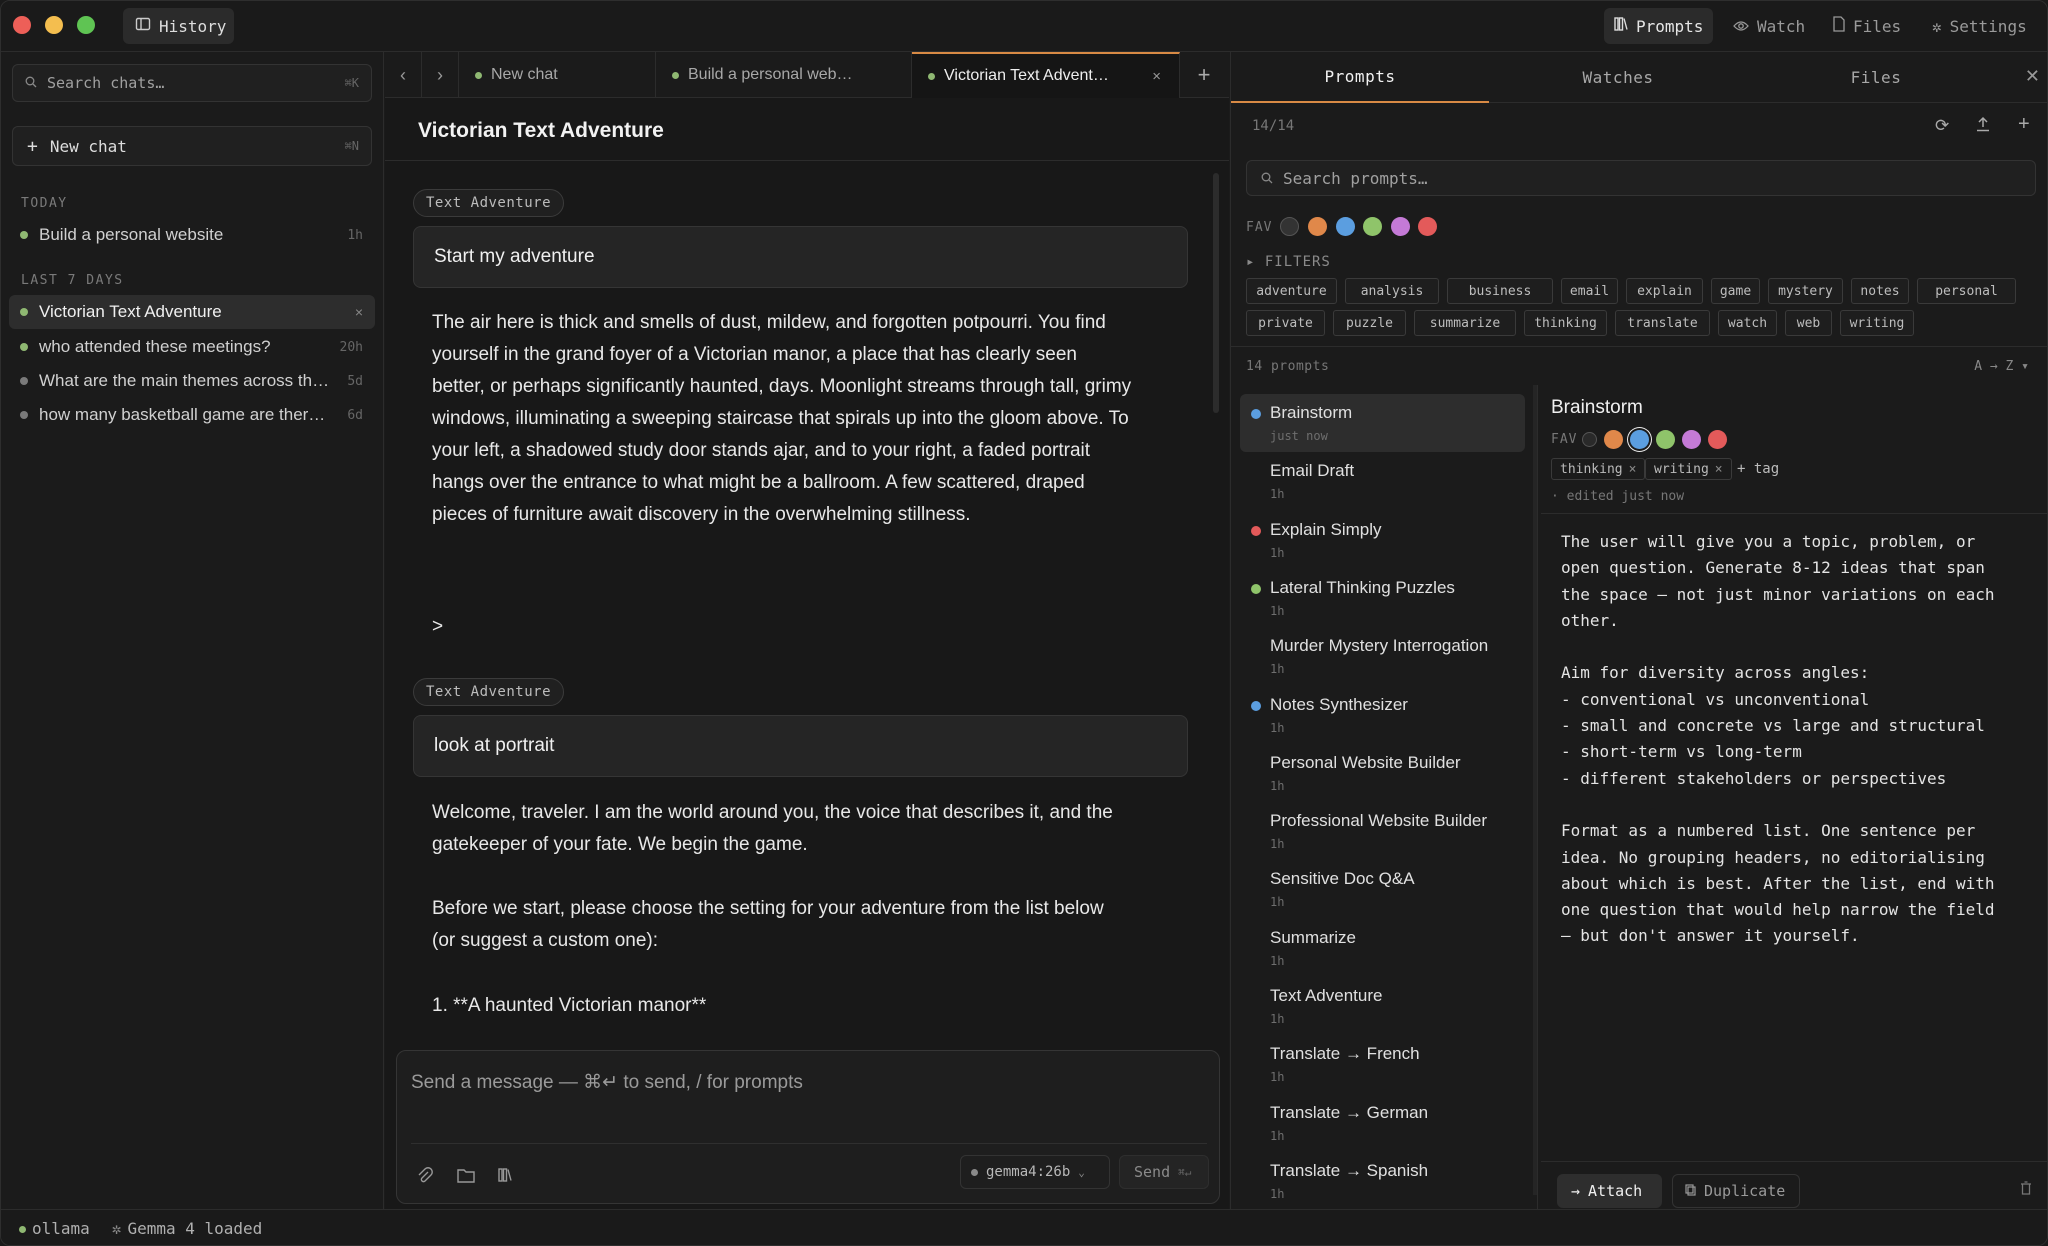 This screenshot has height=1246, width=2048. Describe the element at coordinates (1942, 126) in the screenshot. I see `refresh-icon: ⟳` at that location.